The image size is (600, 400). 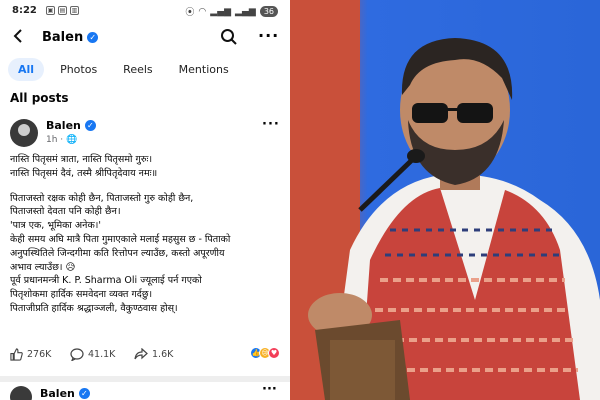 I want to click on podium-front, so click(x=362, y=370).